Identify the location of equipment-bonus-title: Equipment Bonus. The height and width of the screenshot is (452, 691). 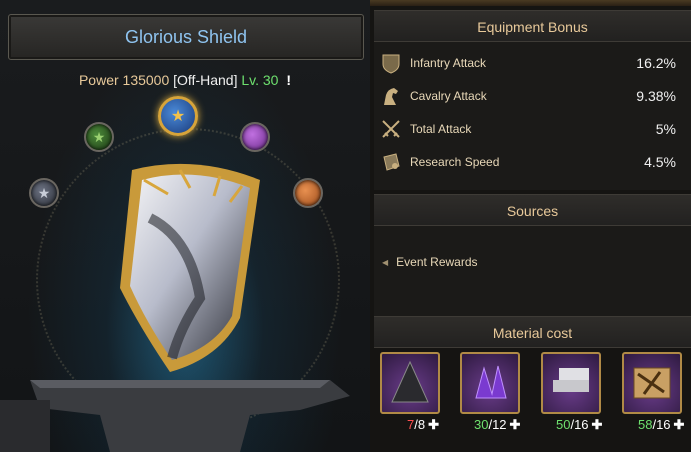
(532, 27).